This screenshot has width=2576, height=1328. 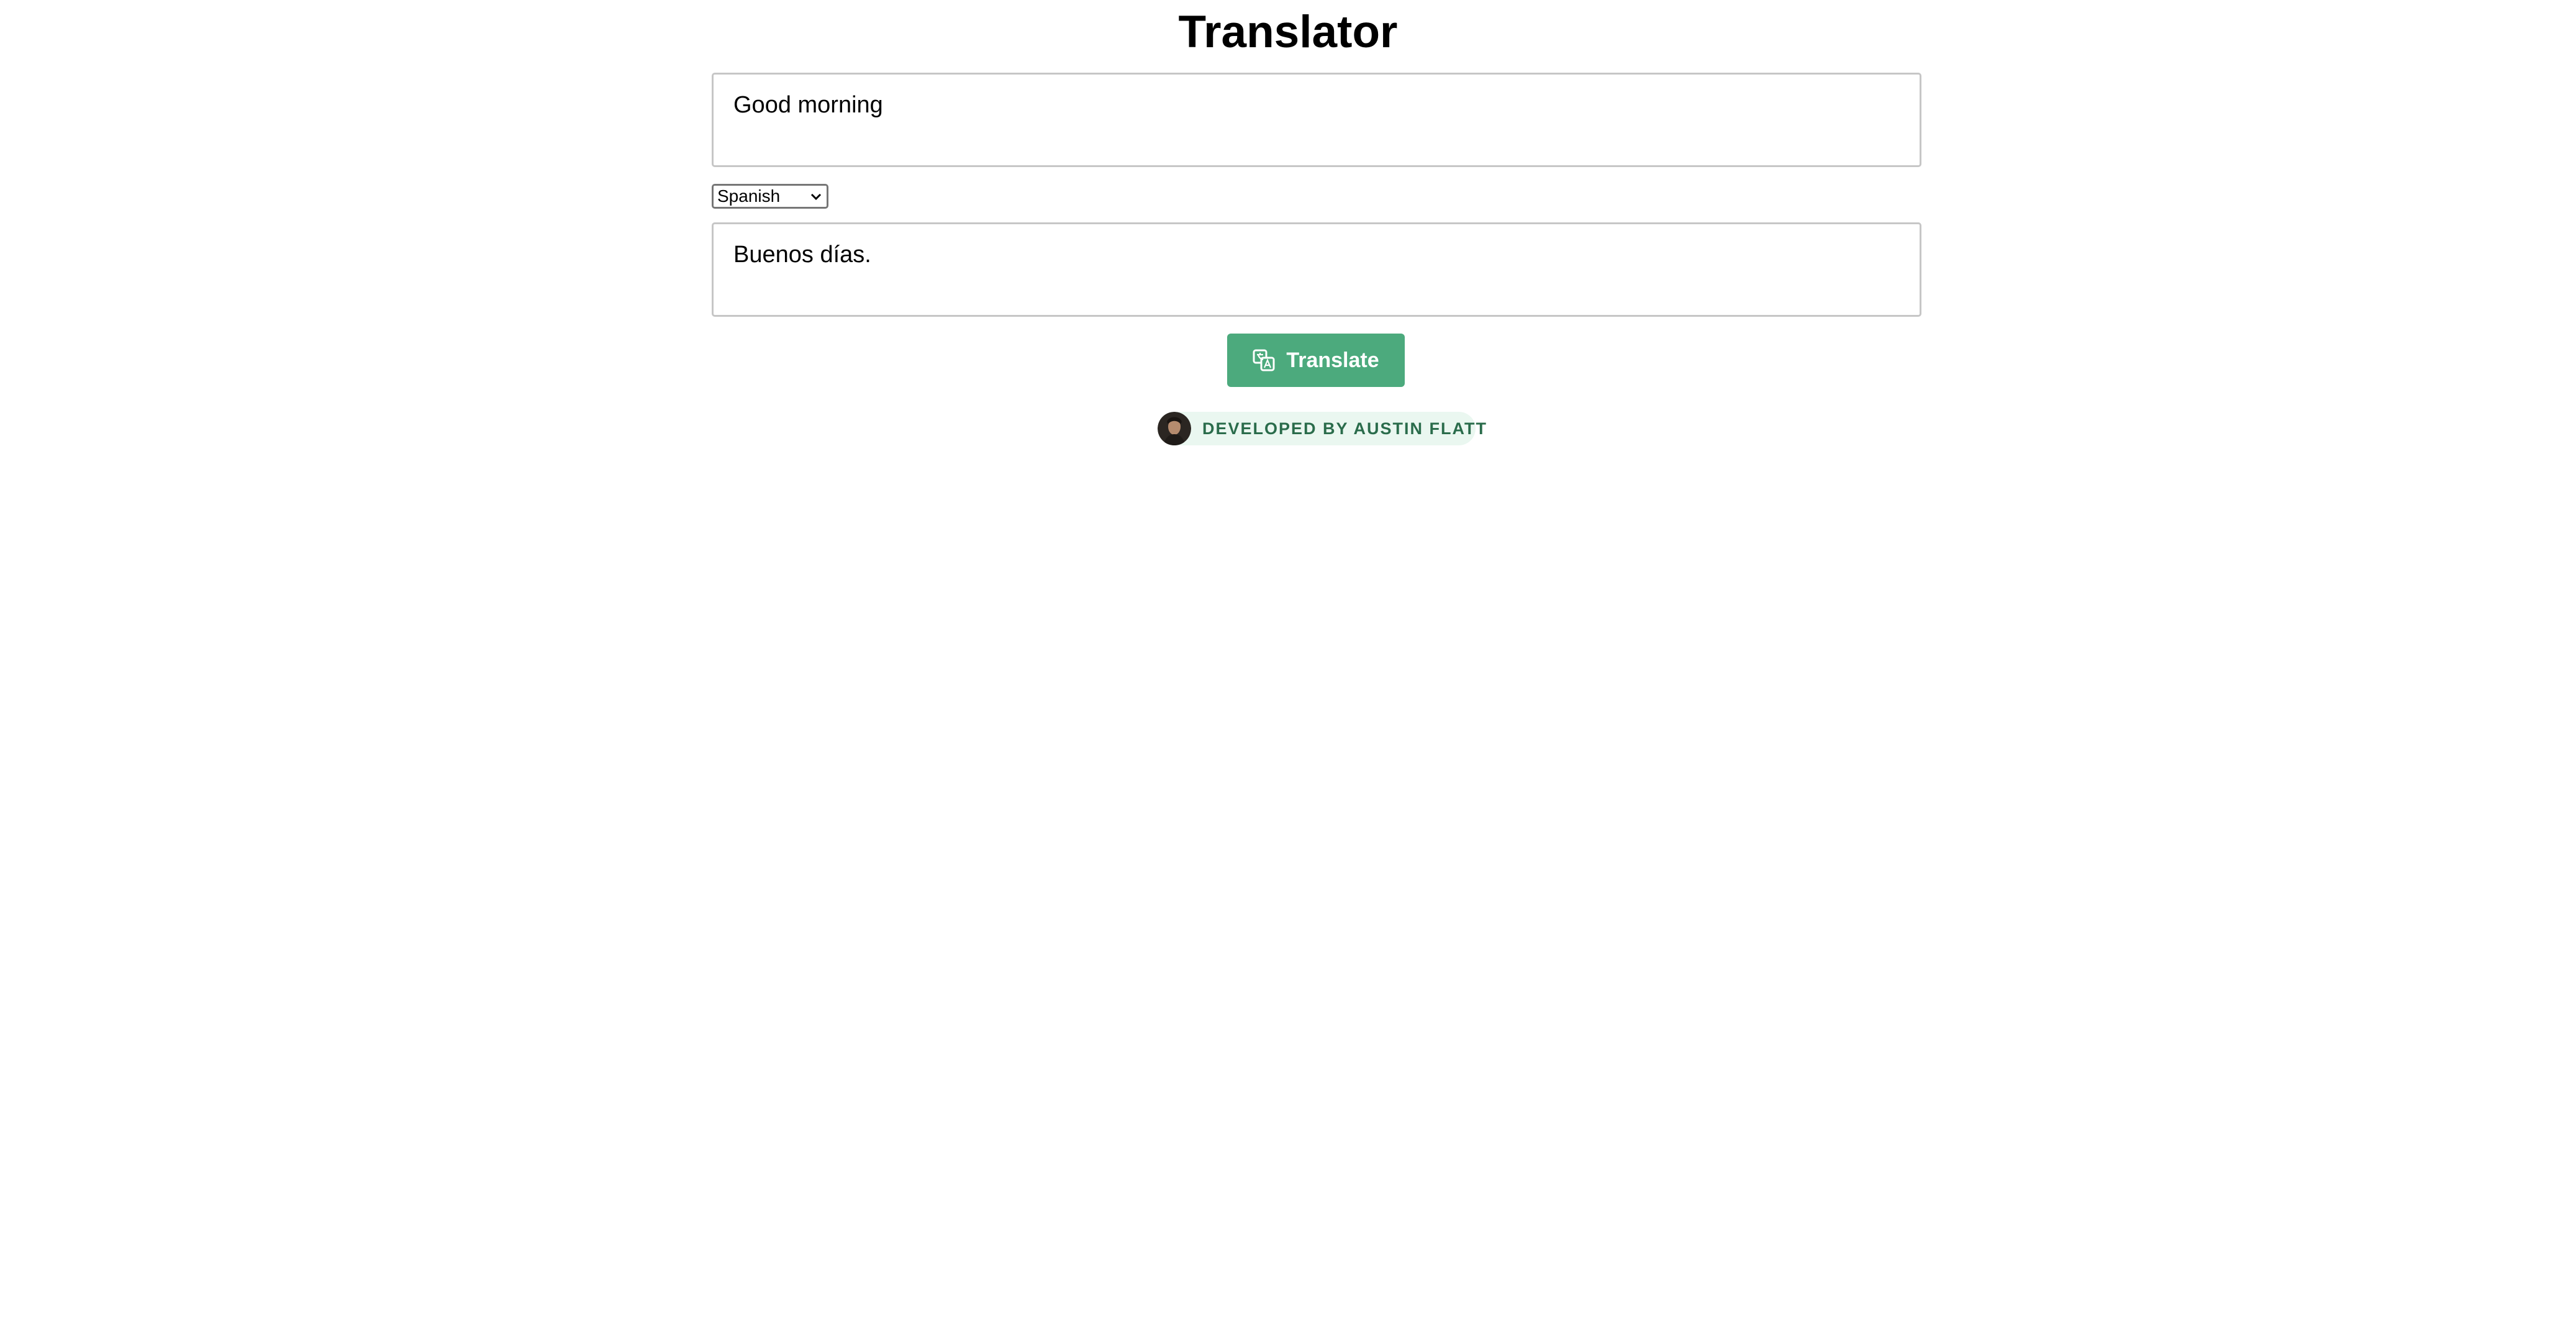 What do you see at coordinates (749, 196) in the screenshot?
I see `language-select-value: Spanish` at bounding box center [749, 196].